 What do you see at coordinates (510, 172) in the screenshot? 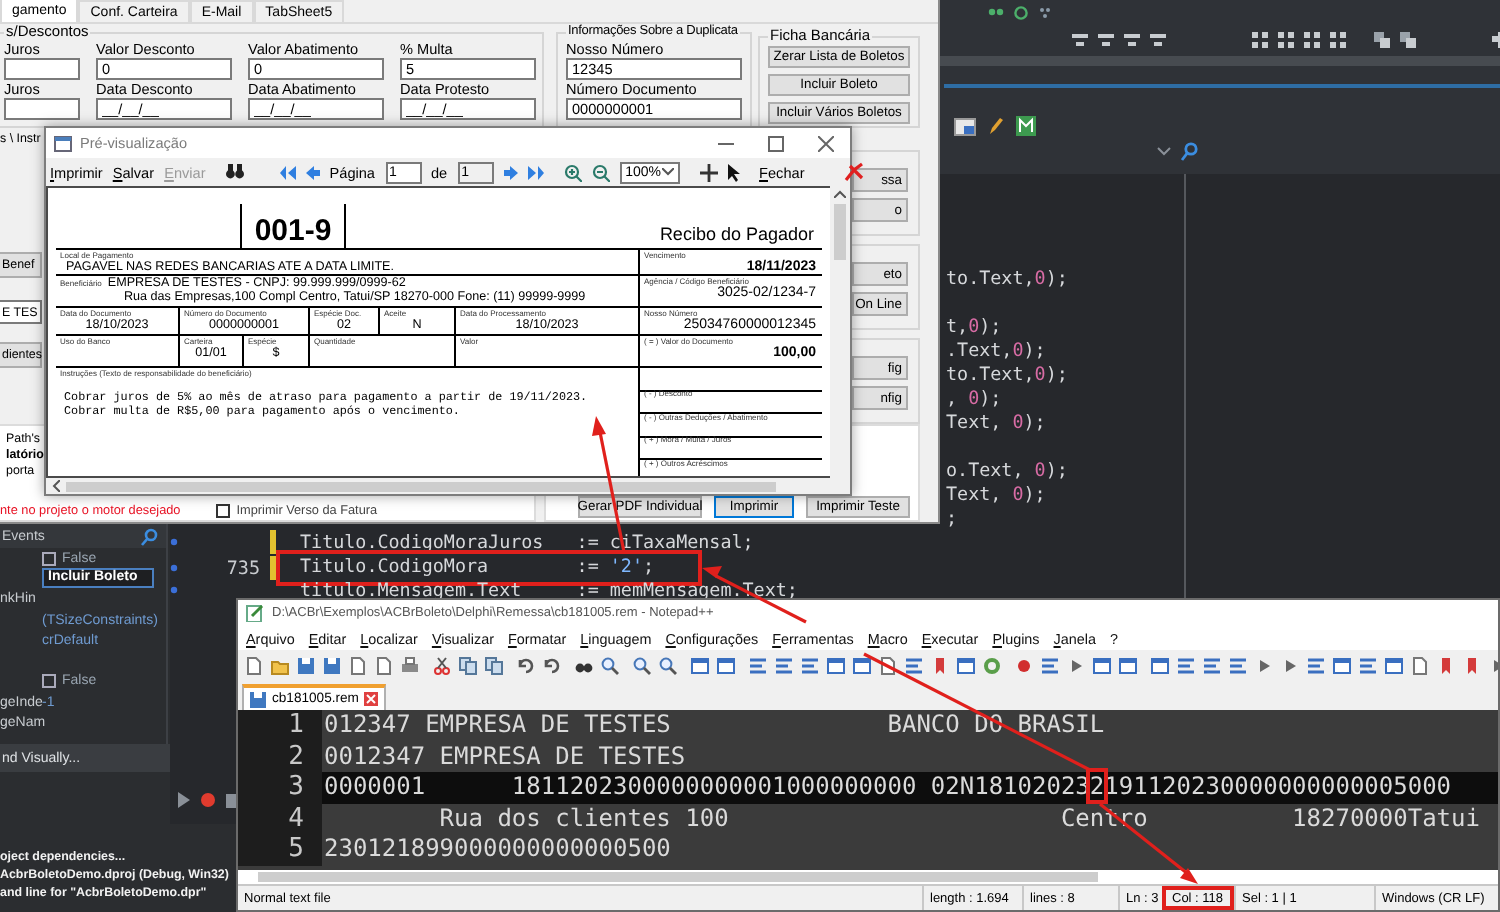
I see `next-page-icon` at bounding box center [510, 172].